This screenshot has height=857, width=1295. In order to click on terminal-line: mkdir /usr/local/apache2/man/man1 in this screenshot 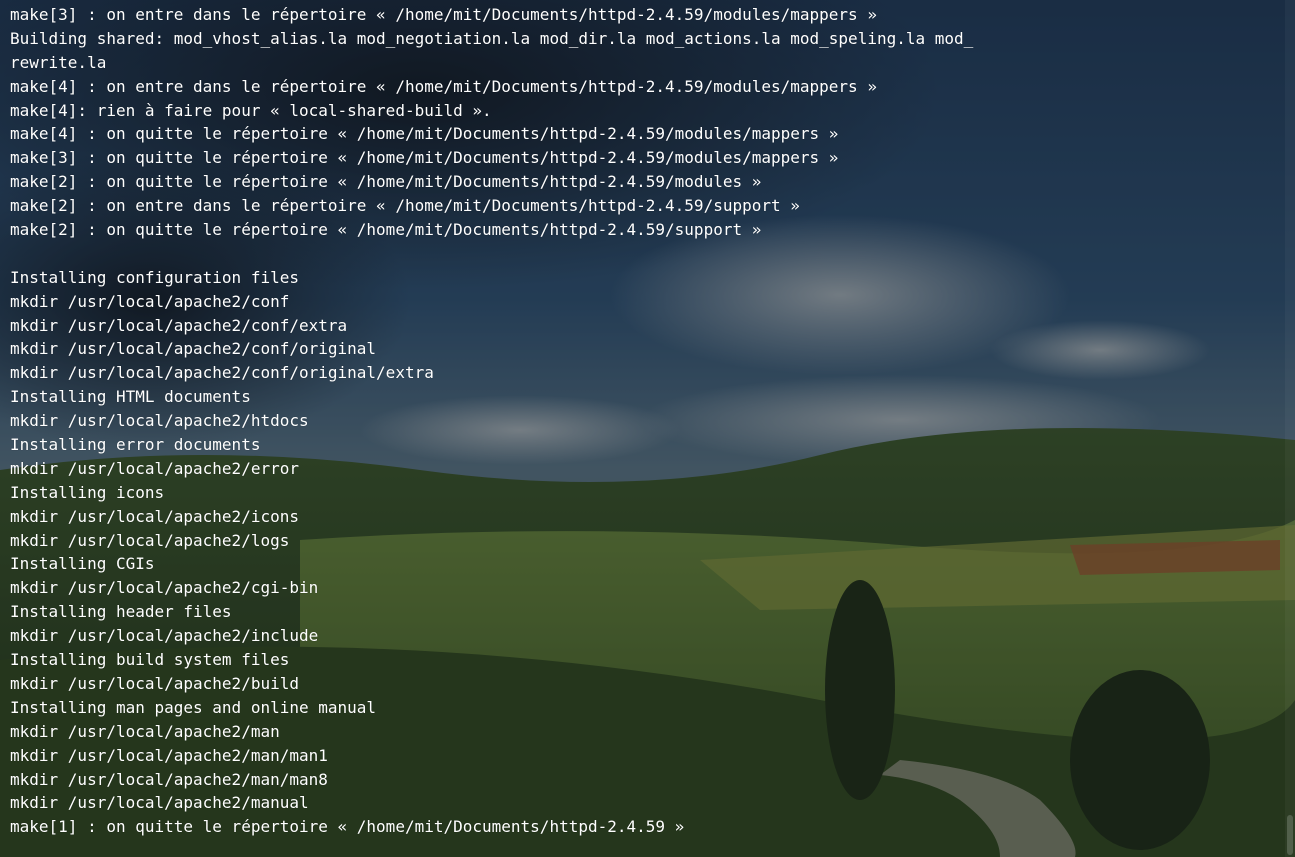, I will do `click(169, 755)`.